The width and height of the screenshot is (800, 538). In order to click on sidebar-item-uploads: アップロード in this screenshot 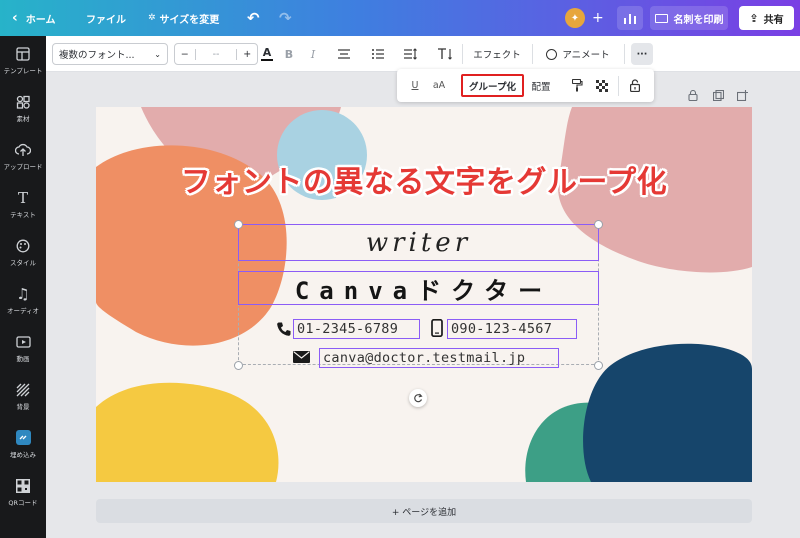, I will do `click(23, 156)`.